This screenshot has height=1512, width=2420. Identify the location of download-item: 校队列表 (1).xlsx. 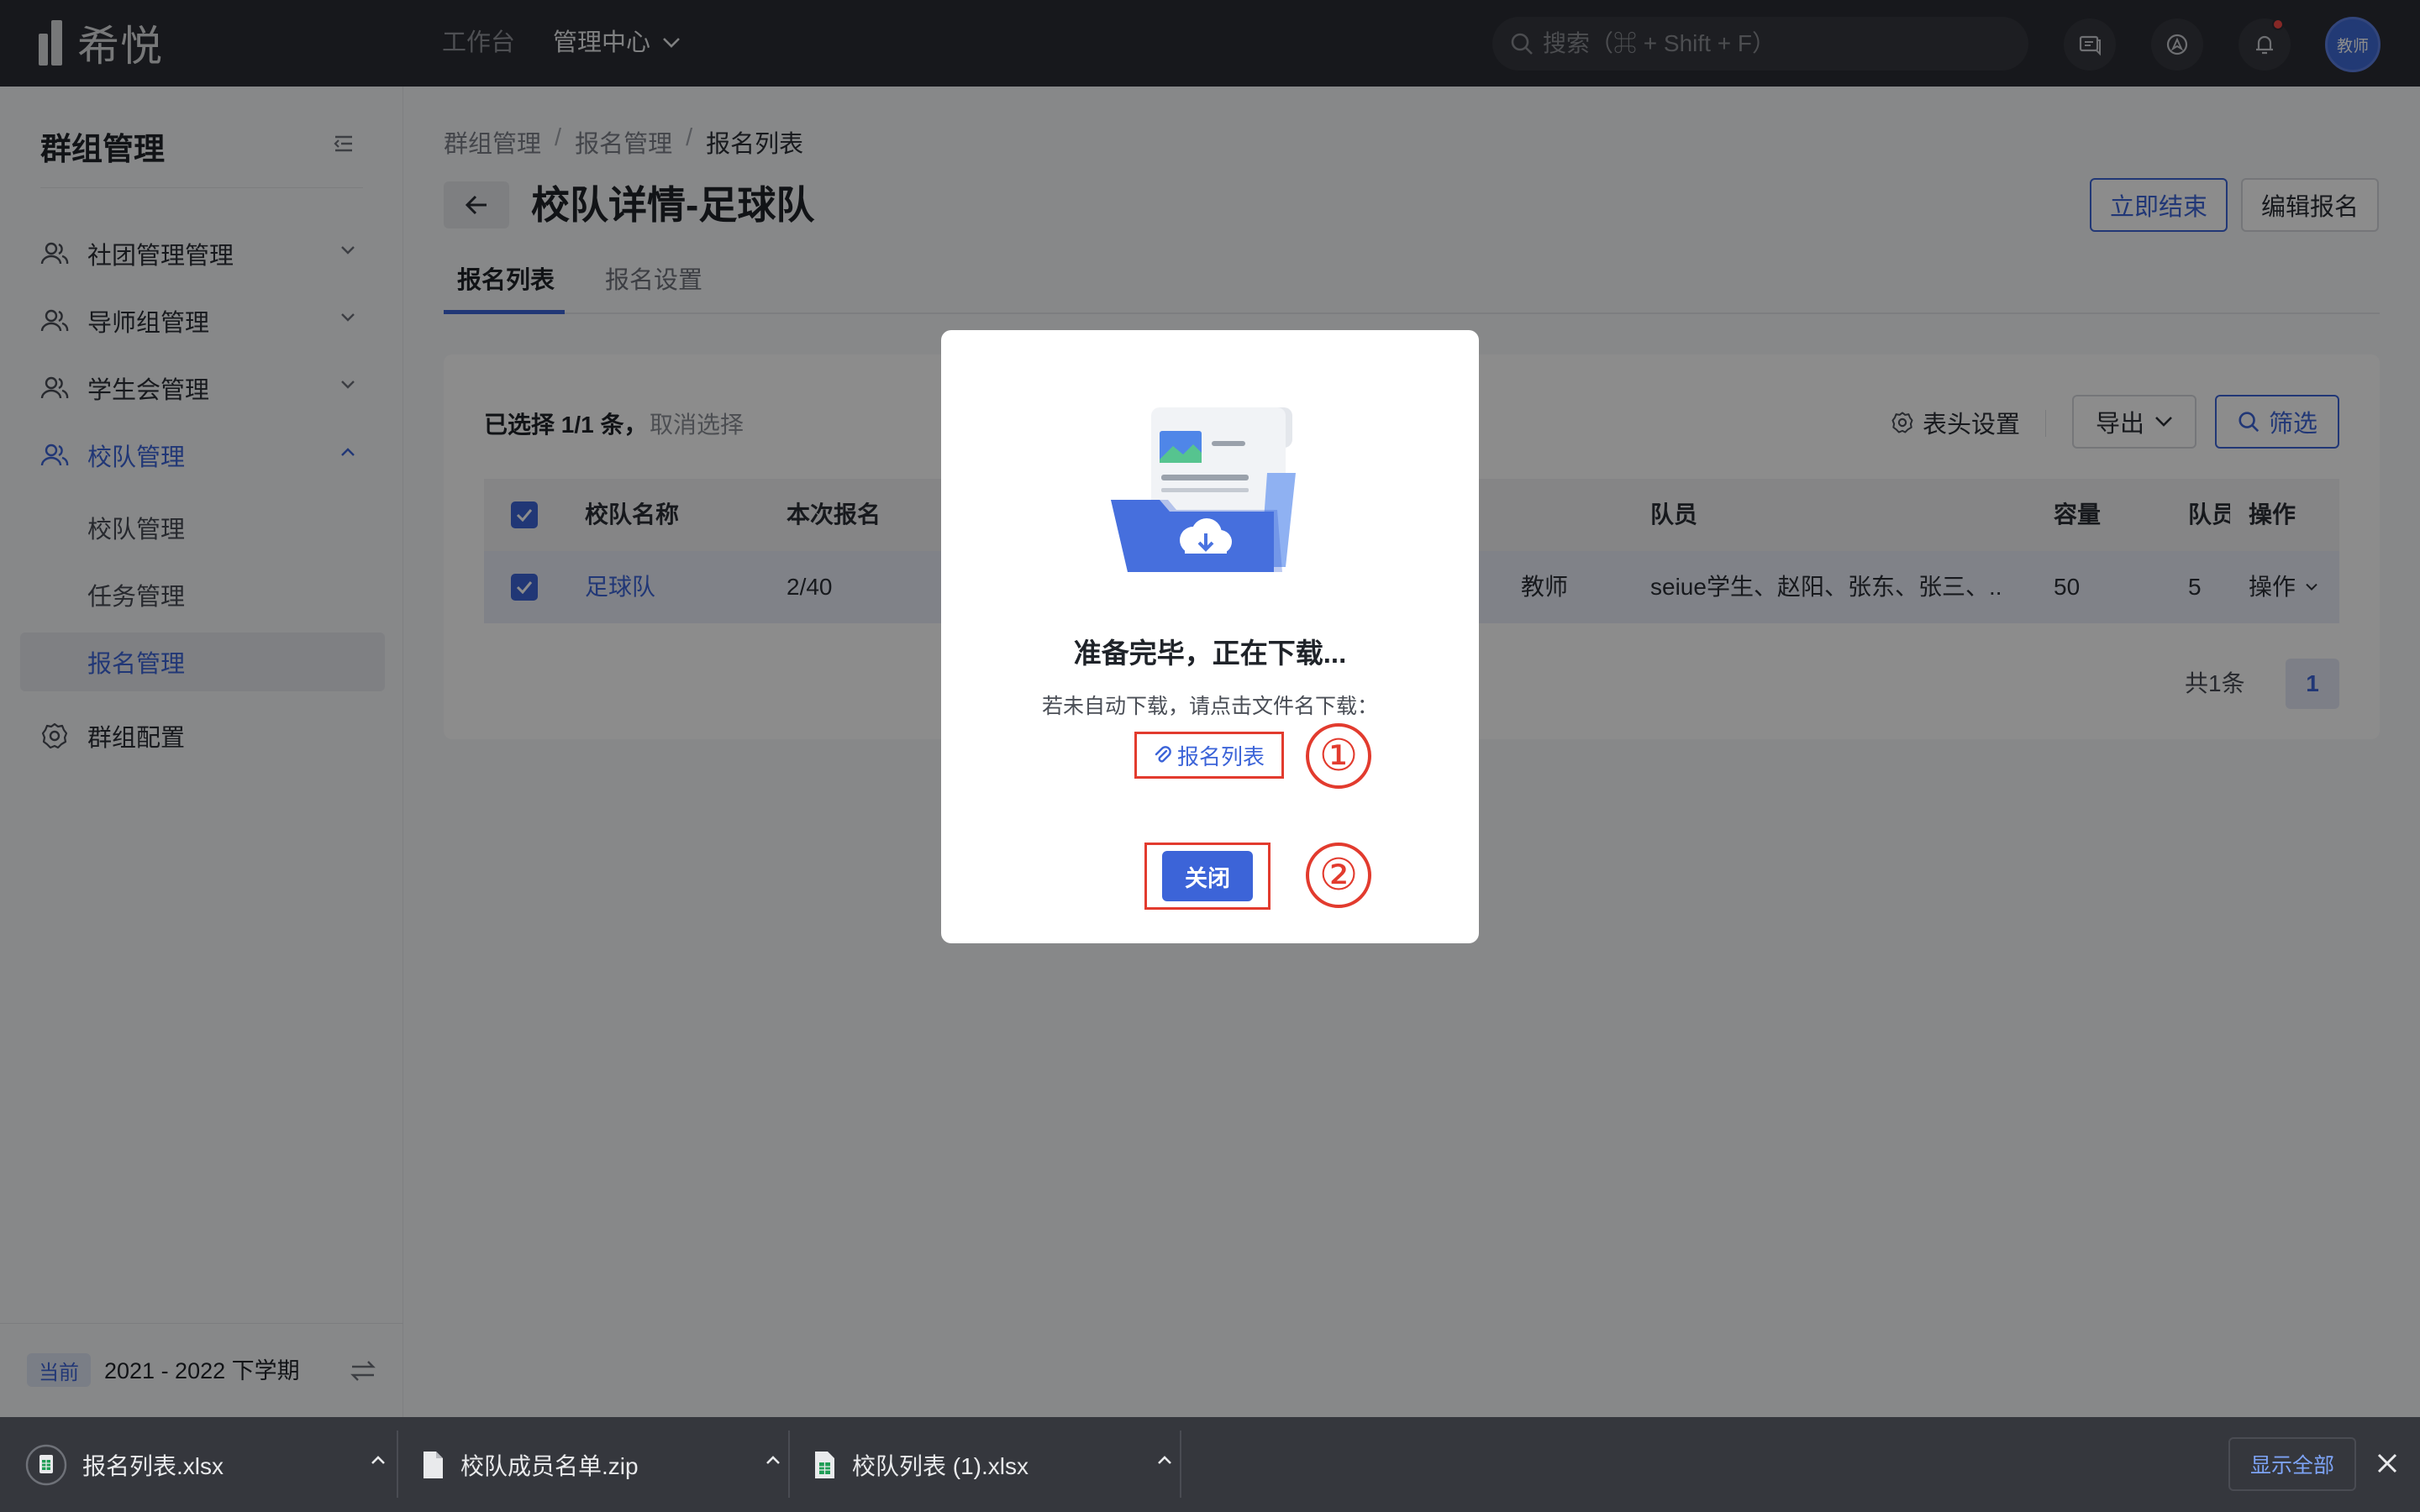
(1007, 1464).